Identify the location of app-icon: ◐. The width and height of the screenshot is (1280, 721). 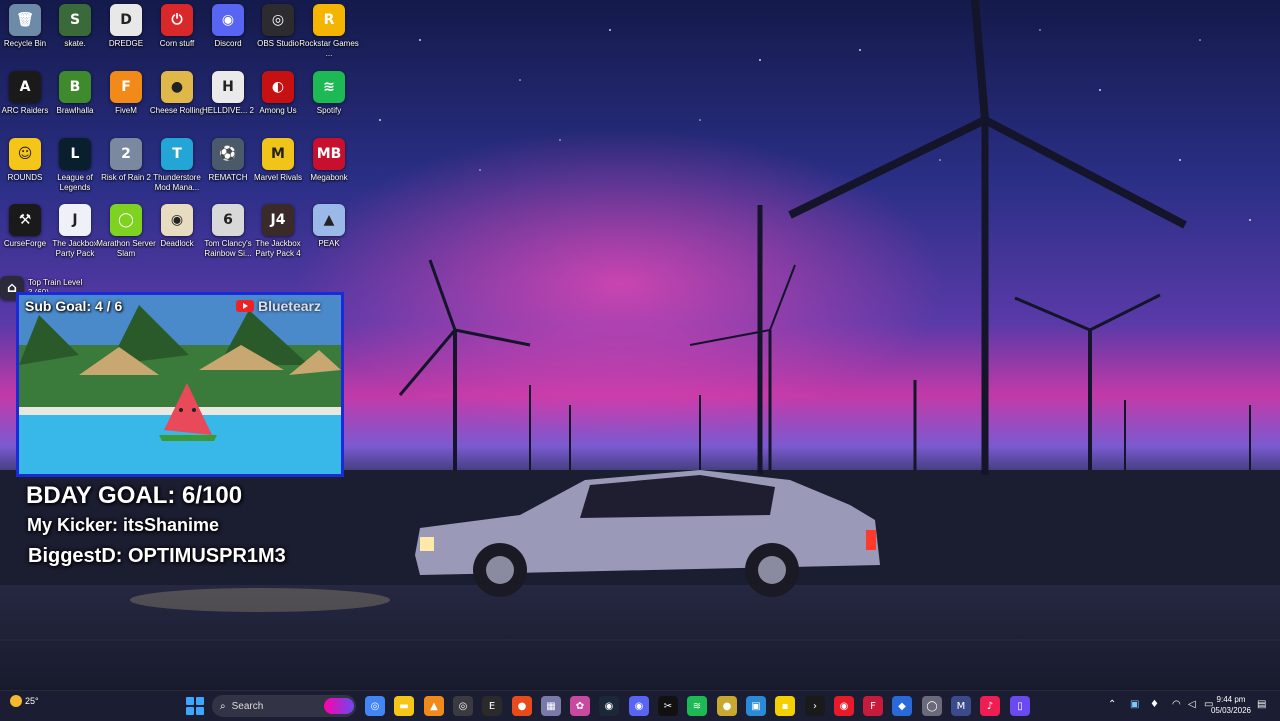
(278, 87).